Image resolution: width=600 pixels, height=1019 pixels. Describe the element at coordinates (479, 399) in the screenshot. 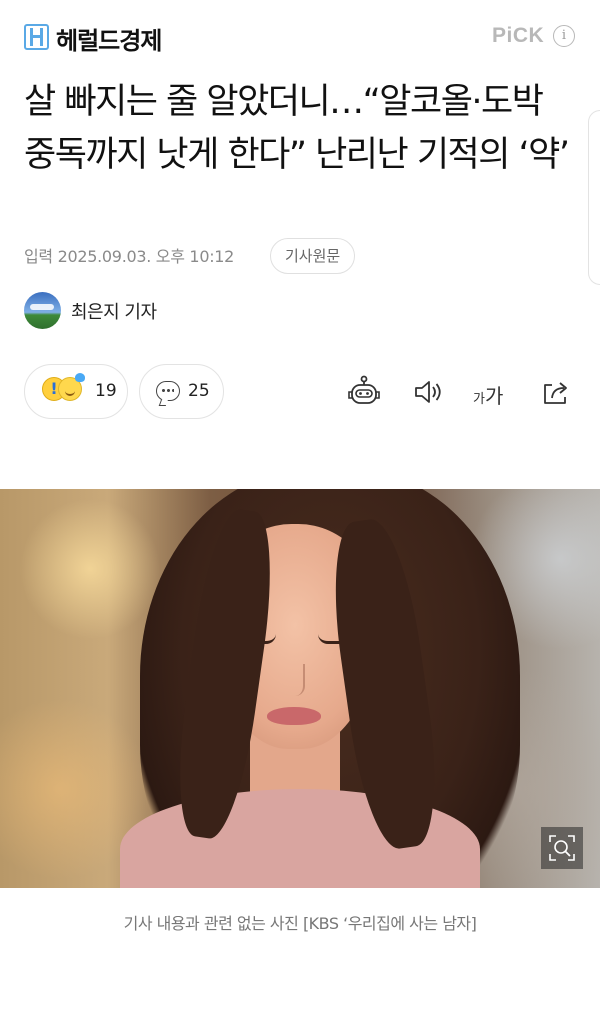

I see `font-size-small-label: 가` at that location.